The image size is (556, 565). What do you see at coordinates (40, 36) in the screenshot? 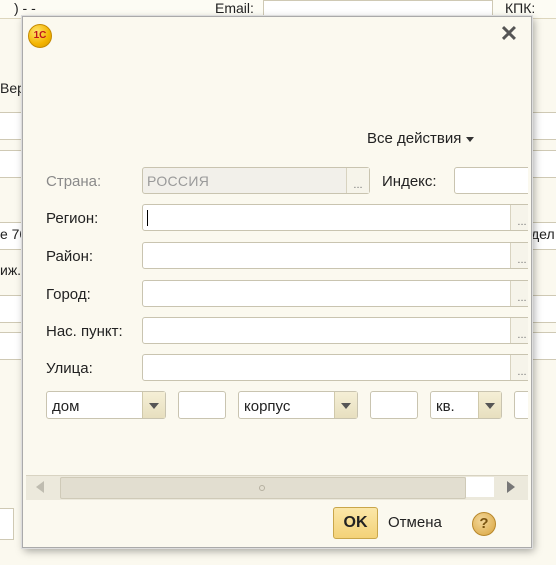
I see `1c-logo-icon: 1С` at bounding box center [40, 36].